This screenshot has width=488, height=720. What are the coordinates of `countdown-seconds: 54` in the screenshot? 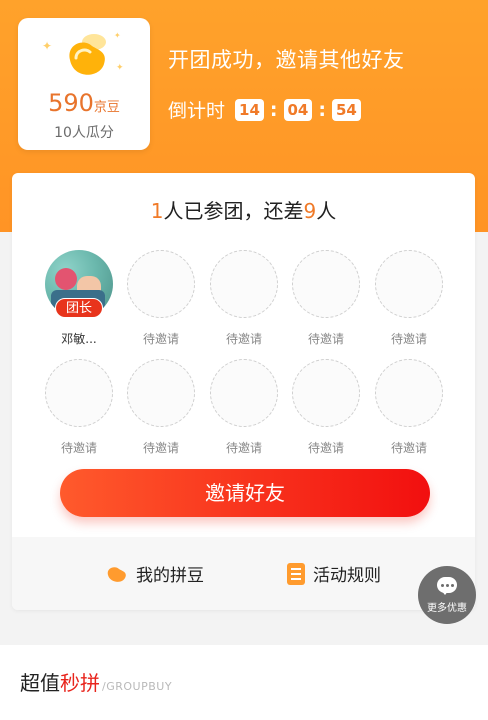 It's located at (346, 109).